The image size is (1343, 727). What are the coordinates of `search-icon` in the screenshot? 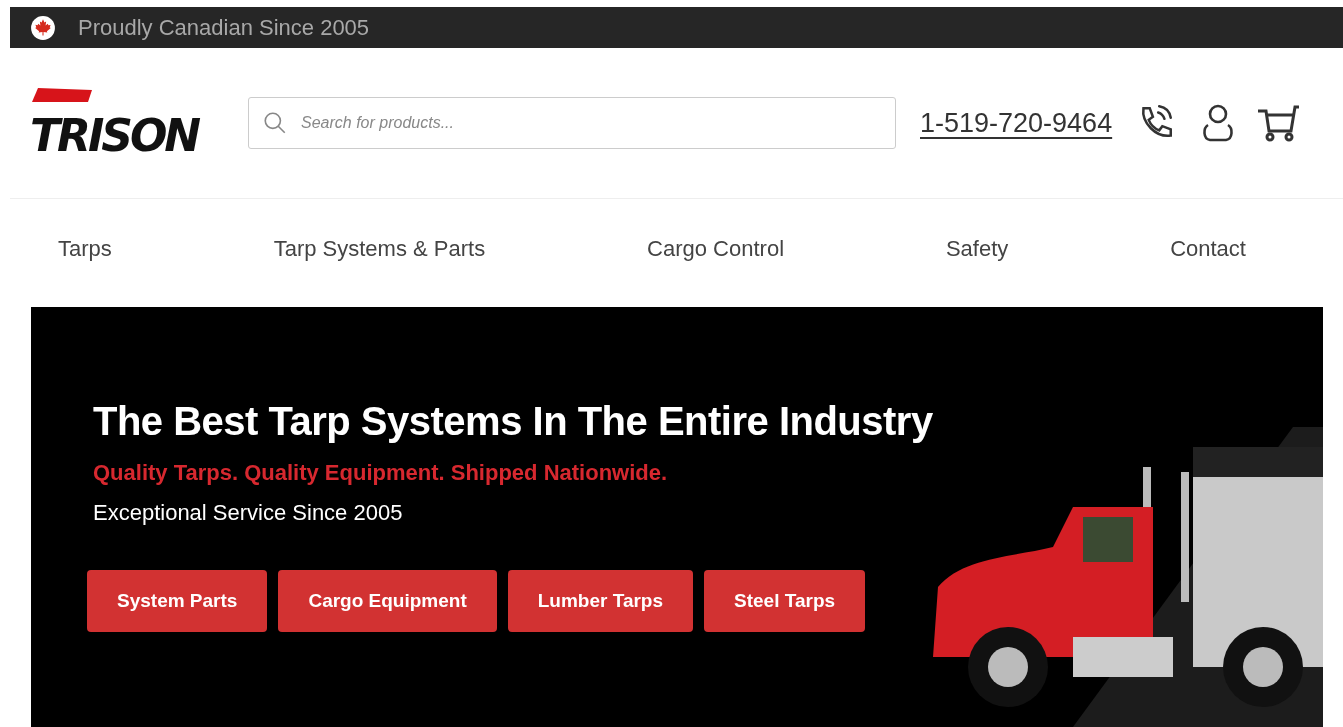 It's located at (275, 123).